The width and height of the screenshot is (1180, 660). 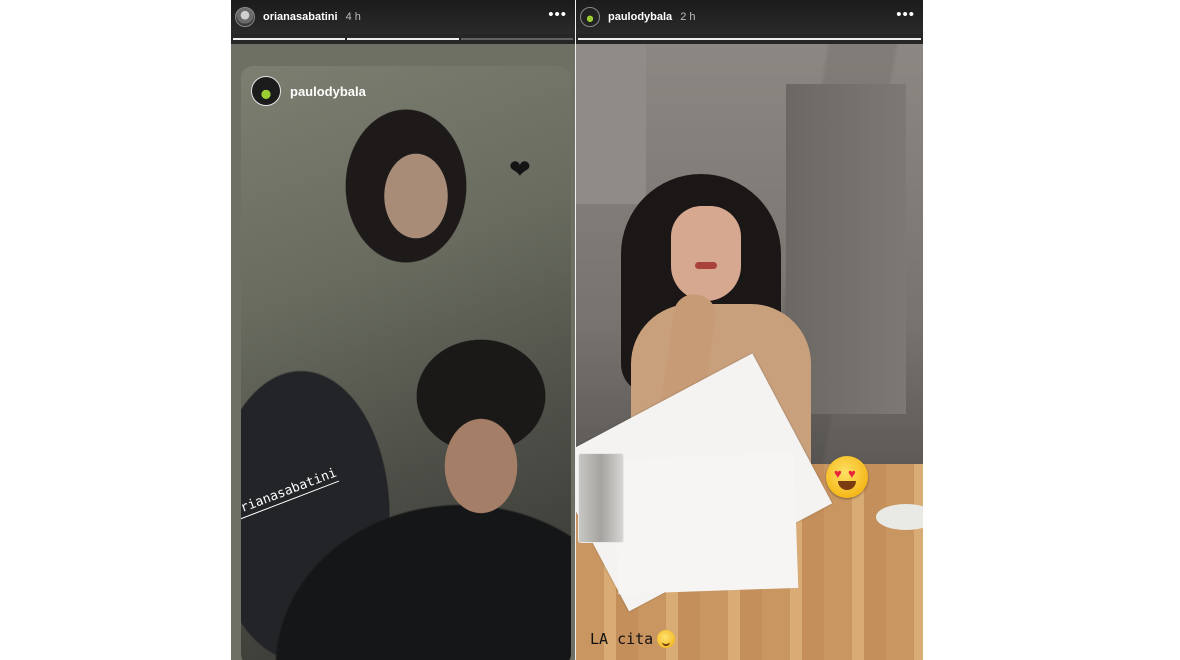 What do you see at coordinates (622, 639) in the screenshot?
I see `caption-text: LA cita` at bounding box center [622, 639].